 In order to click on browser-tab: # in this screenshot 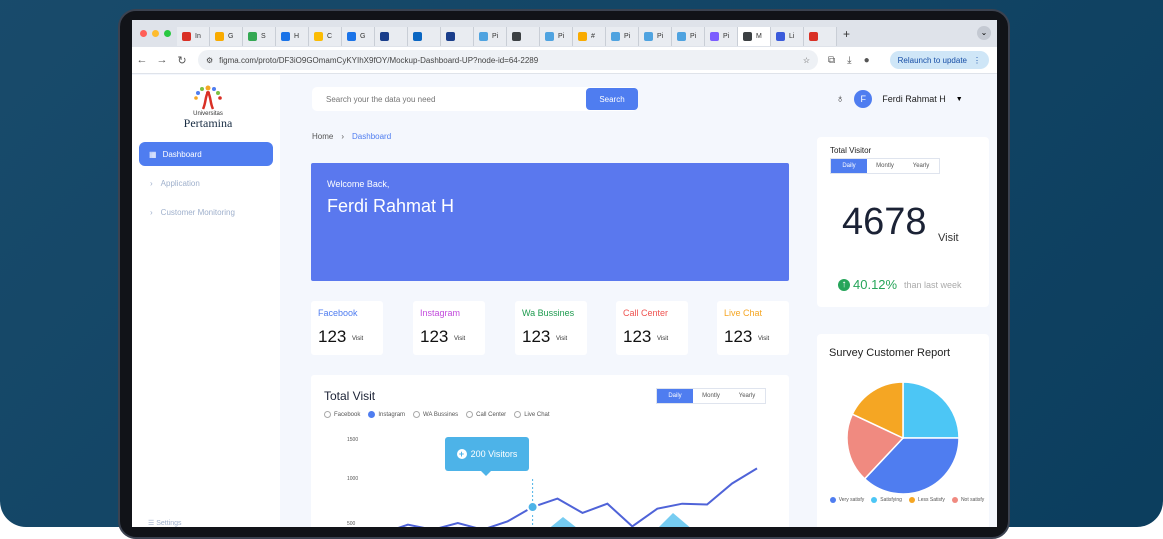, I will do `click(589, 36)`.